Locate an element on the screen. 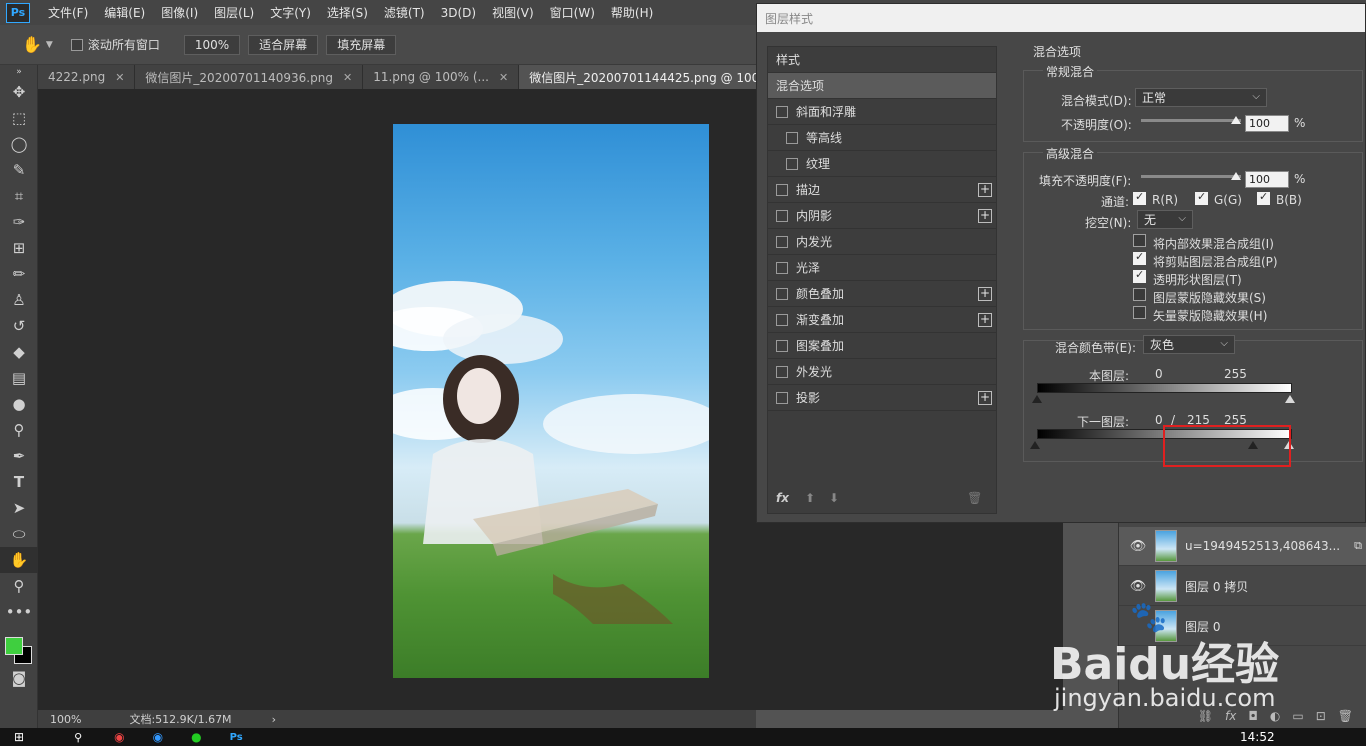 This screenshot has height=746, width=1366. menu-type: 文字(Y) is located at coordinates (290, 12).